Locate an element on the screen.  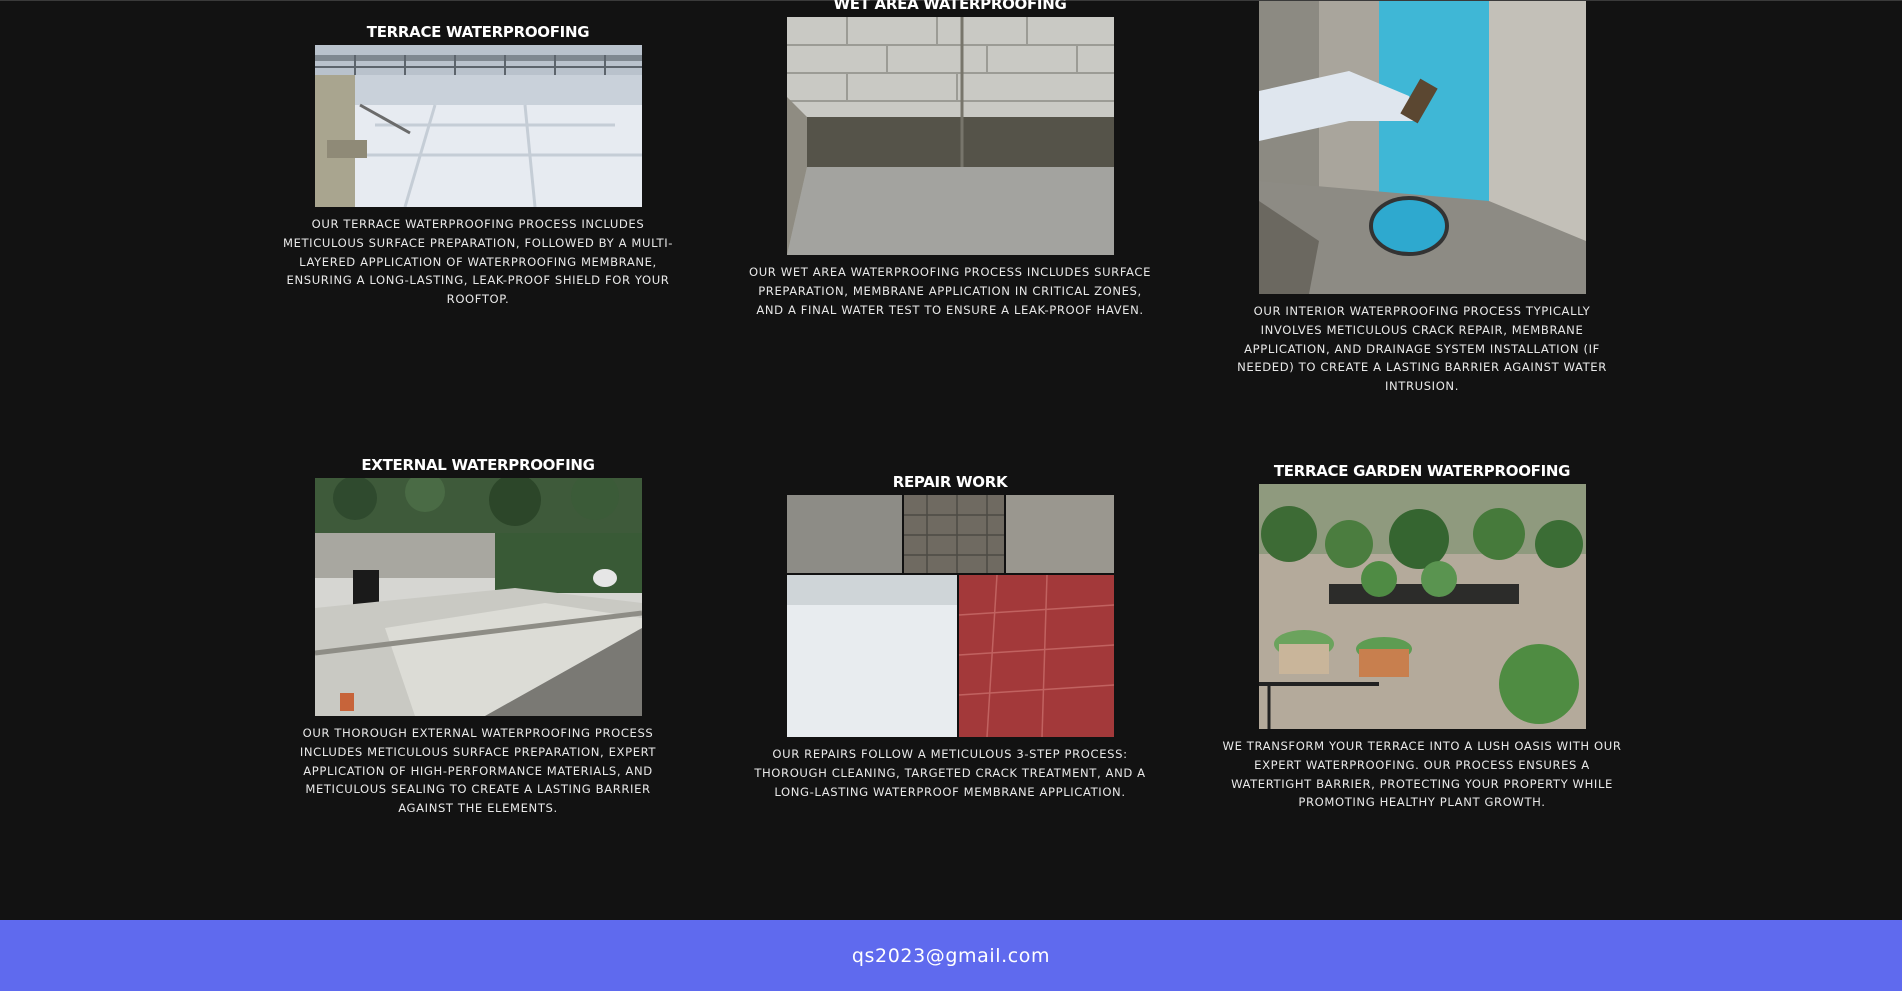
interior-waterproofing-image is located at coordinates (1422, 147).